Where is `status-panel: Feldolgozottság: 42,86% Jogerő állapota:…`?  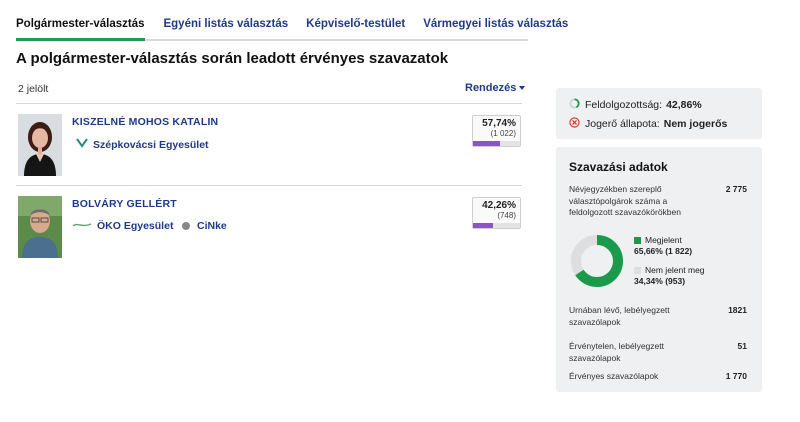
status-panel: Feldolgozottság: 42,86% Jogerő állapota:… is located at coordinates (659, 113).